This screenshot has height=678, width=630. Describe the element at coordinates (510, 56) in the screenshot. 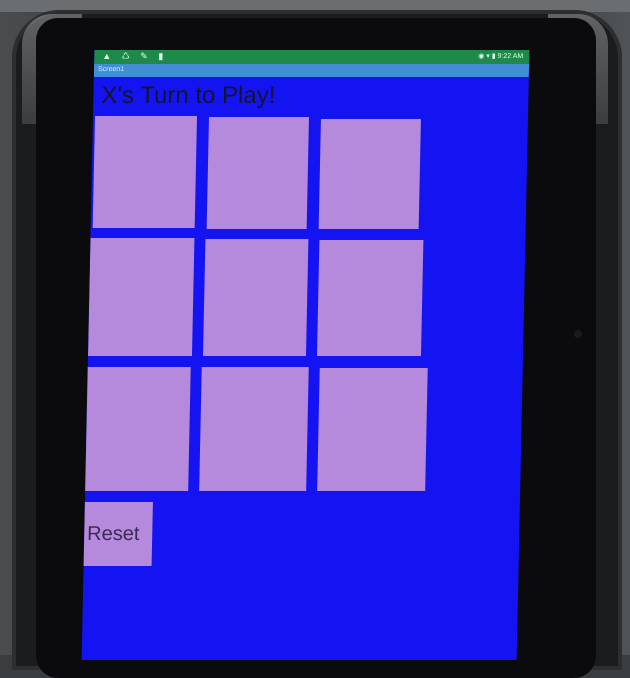

I see `status-time: 9:22 AM` at that location.